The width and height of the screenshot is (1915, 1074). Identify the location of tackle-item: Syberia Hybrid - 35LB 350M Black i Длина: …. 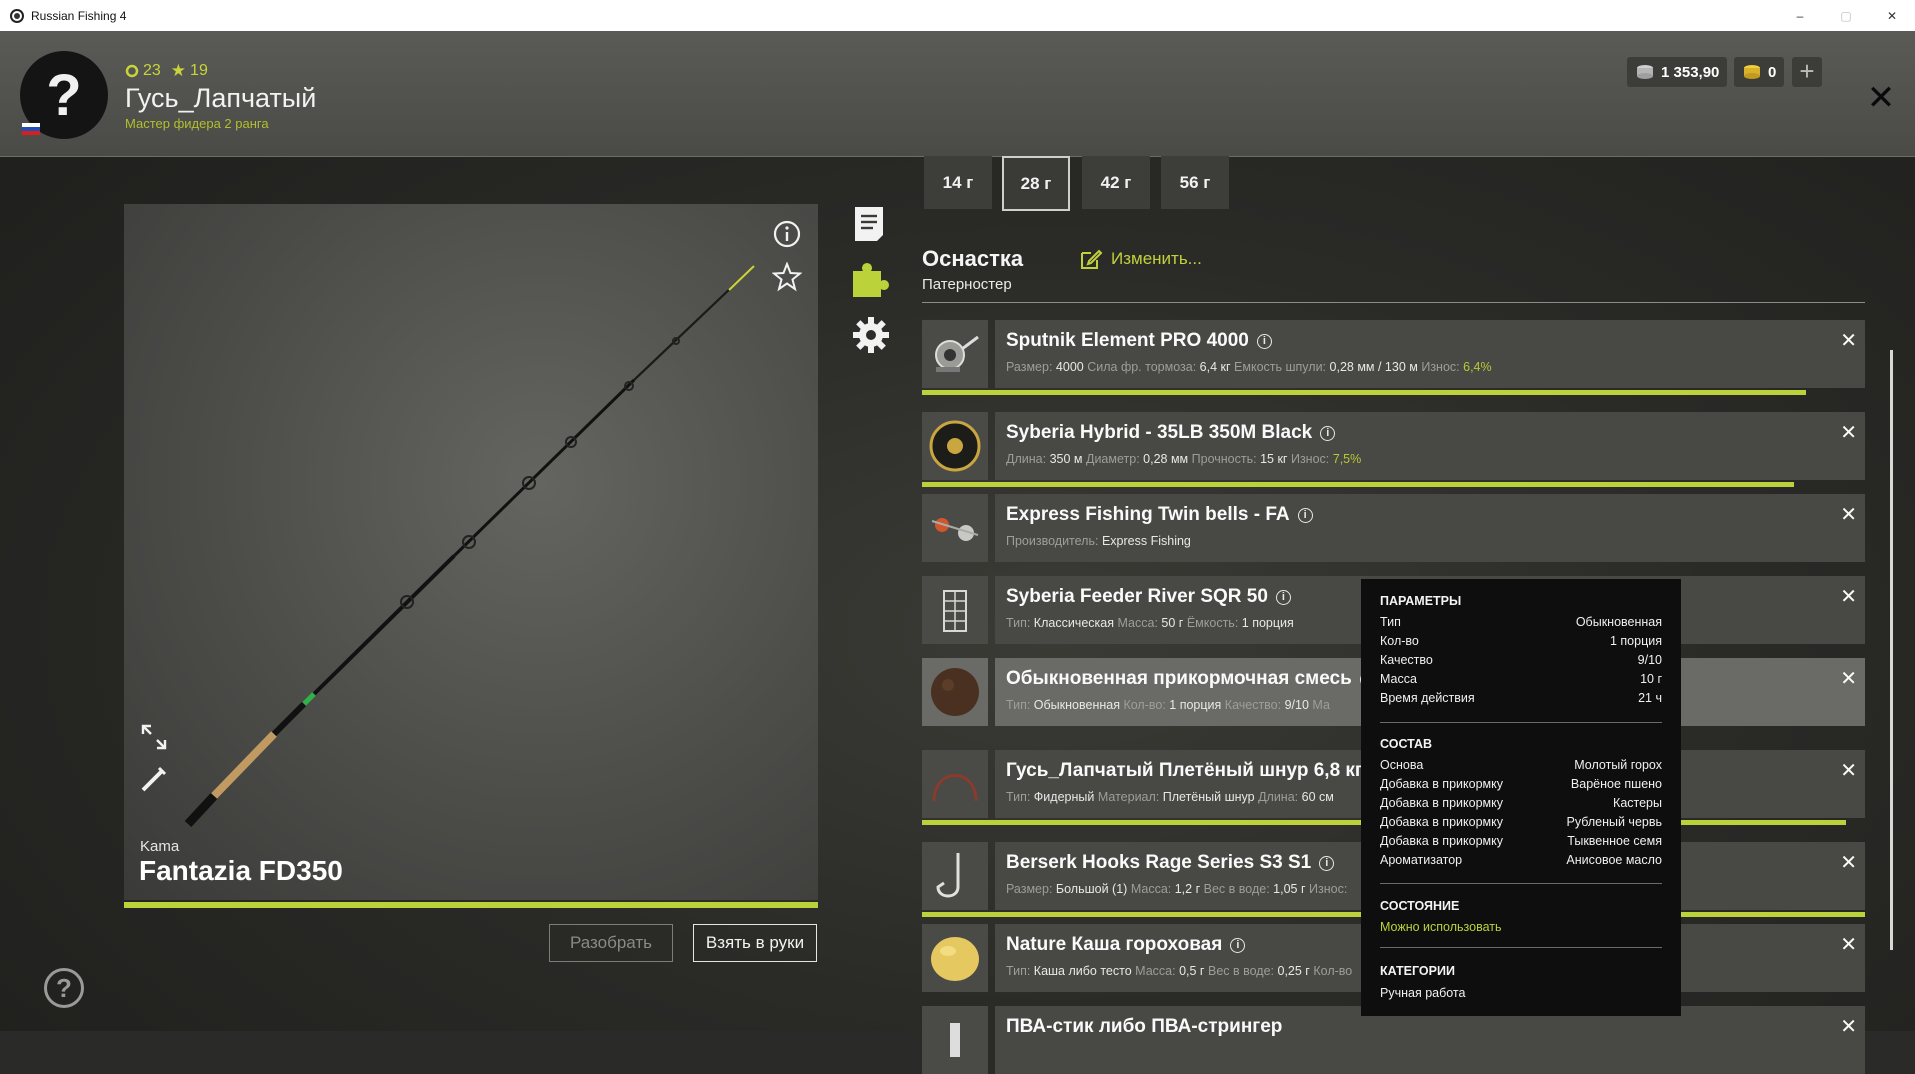
(1393, 449).